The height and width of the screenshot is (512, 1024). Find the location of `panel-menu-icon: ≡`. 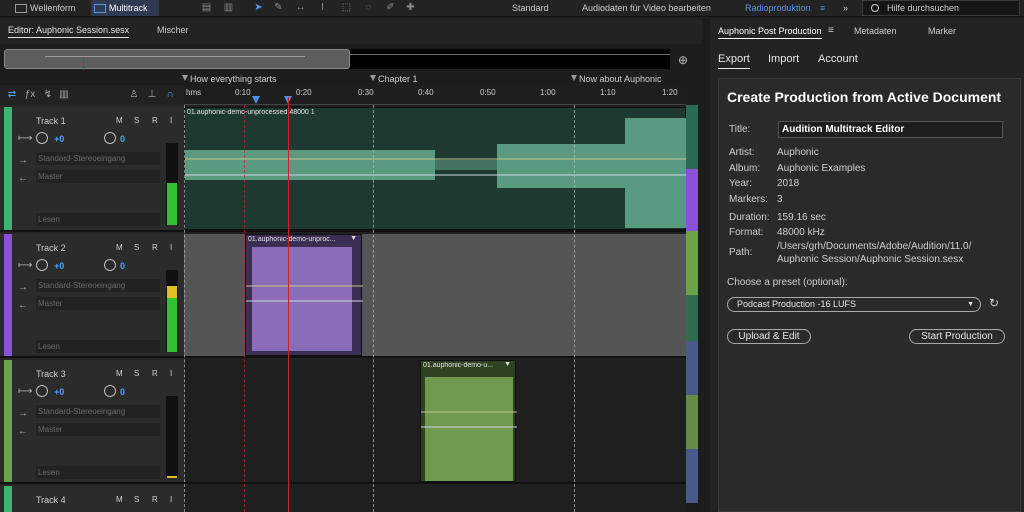

panel-menu-icon: ≡ is located at coordinates (831, 30).